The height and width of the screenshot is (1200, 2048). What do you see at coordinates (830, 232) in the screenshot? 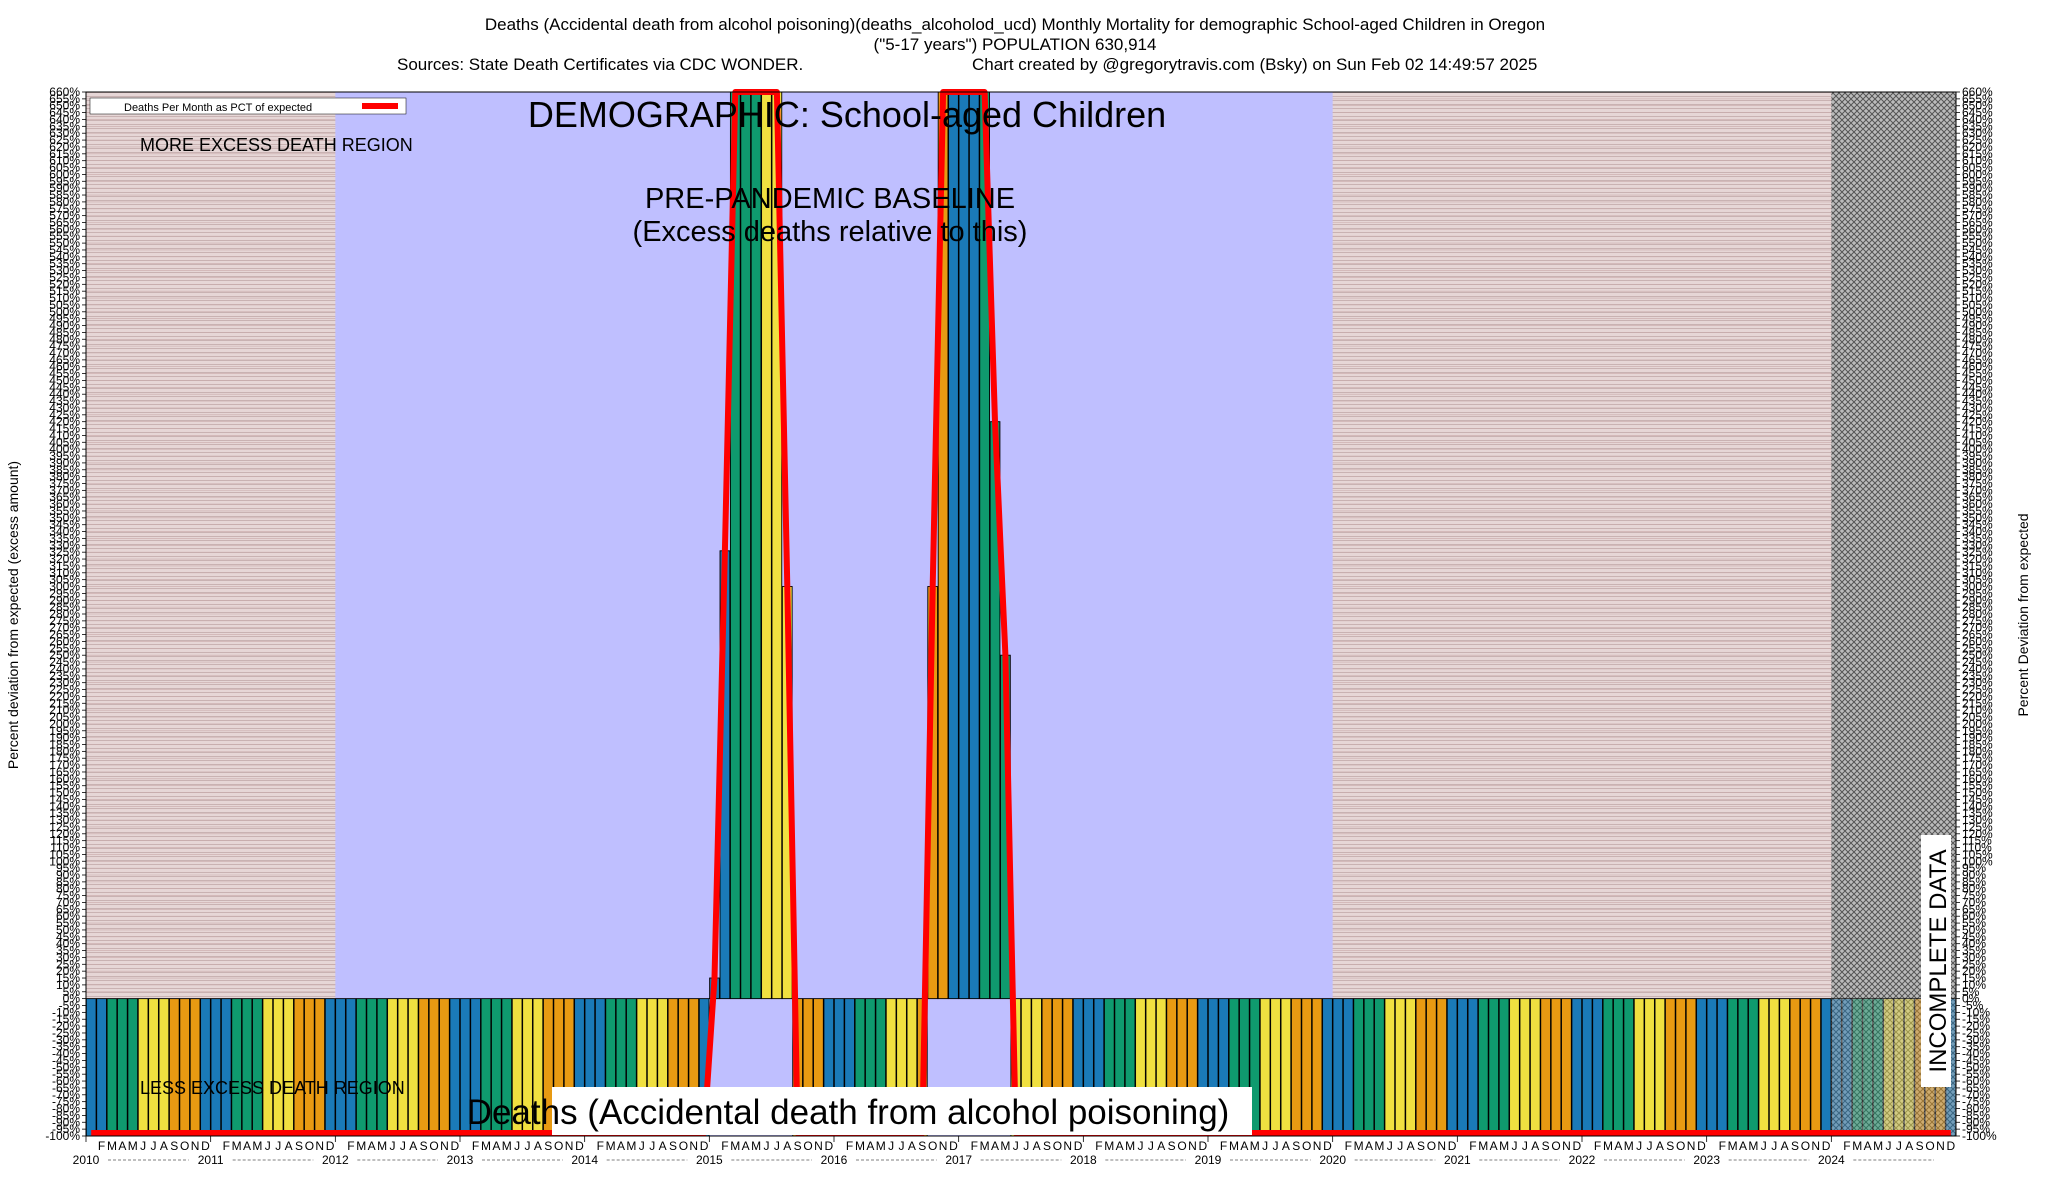
I see `annotation-baseline-subtitle: (Excess deaths relative to this)` at bounding box center [830, 232].